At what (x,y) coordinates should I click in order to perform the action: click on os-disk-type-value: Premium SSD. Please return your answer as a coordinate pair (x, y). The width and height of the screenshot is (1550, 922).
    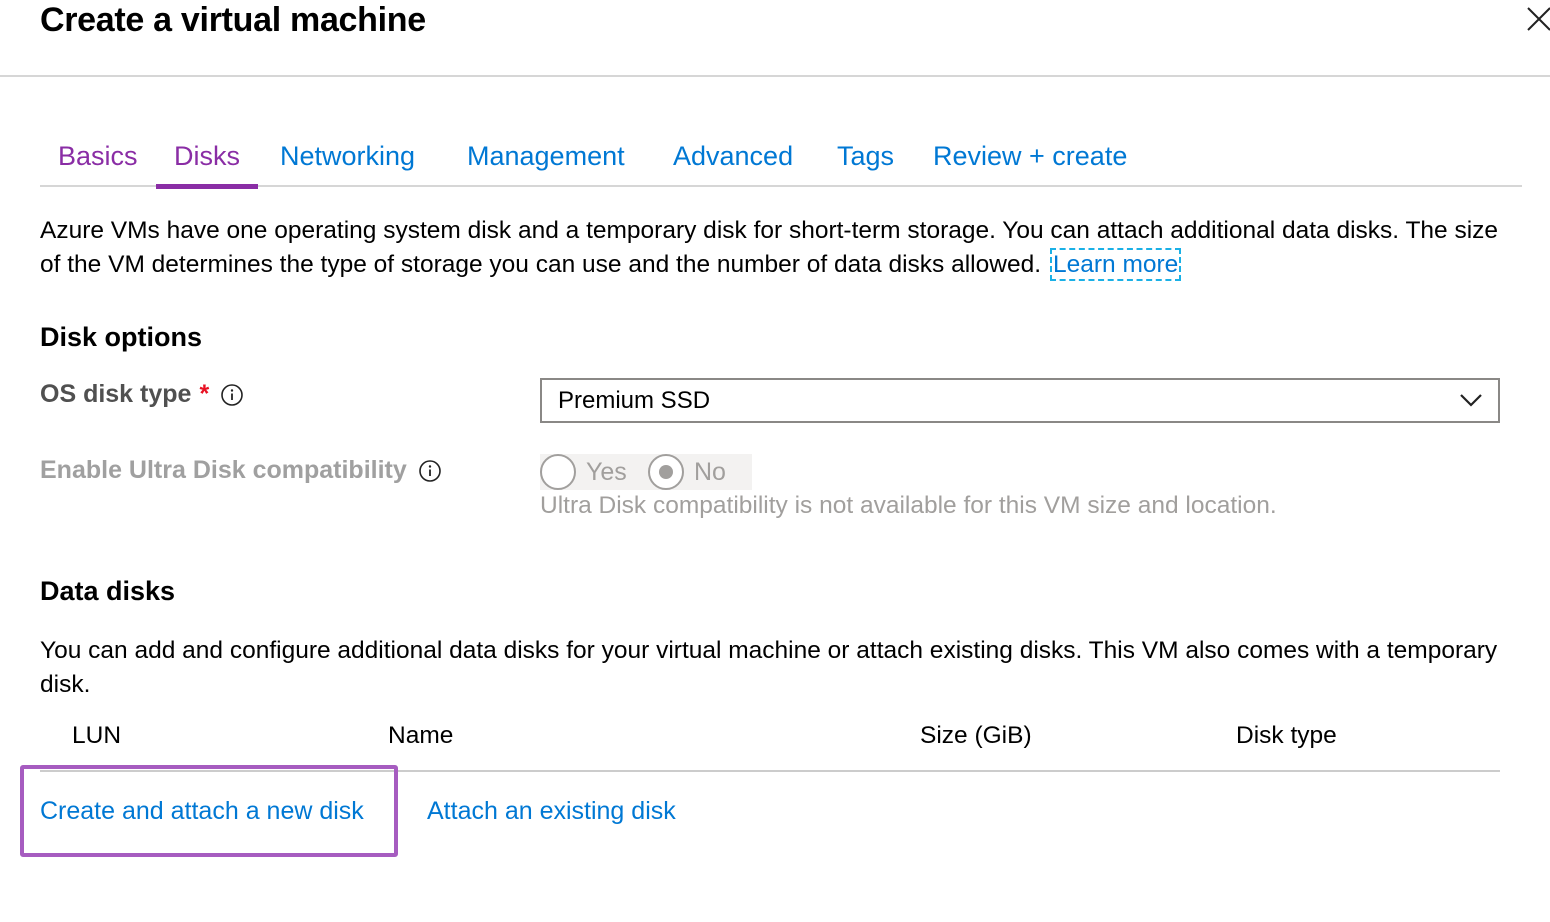
    Looking at the image, I should click on (634, 400).